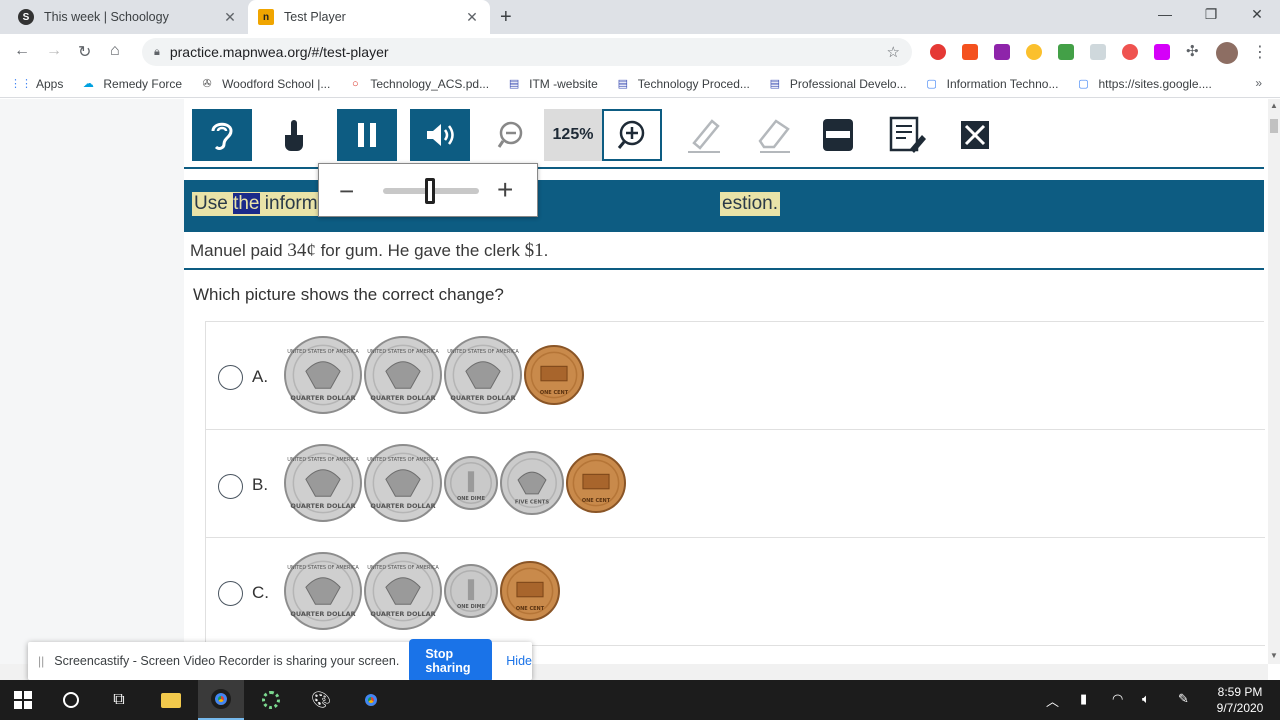  Describe the element at coordinates (1260, 52) in the screenshot. I see `browser-menu-icon: ⋮` at that location.